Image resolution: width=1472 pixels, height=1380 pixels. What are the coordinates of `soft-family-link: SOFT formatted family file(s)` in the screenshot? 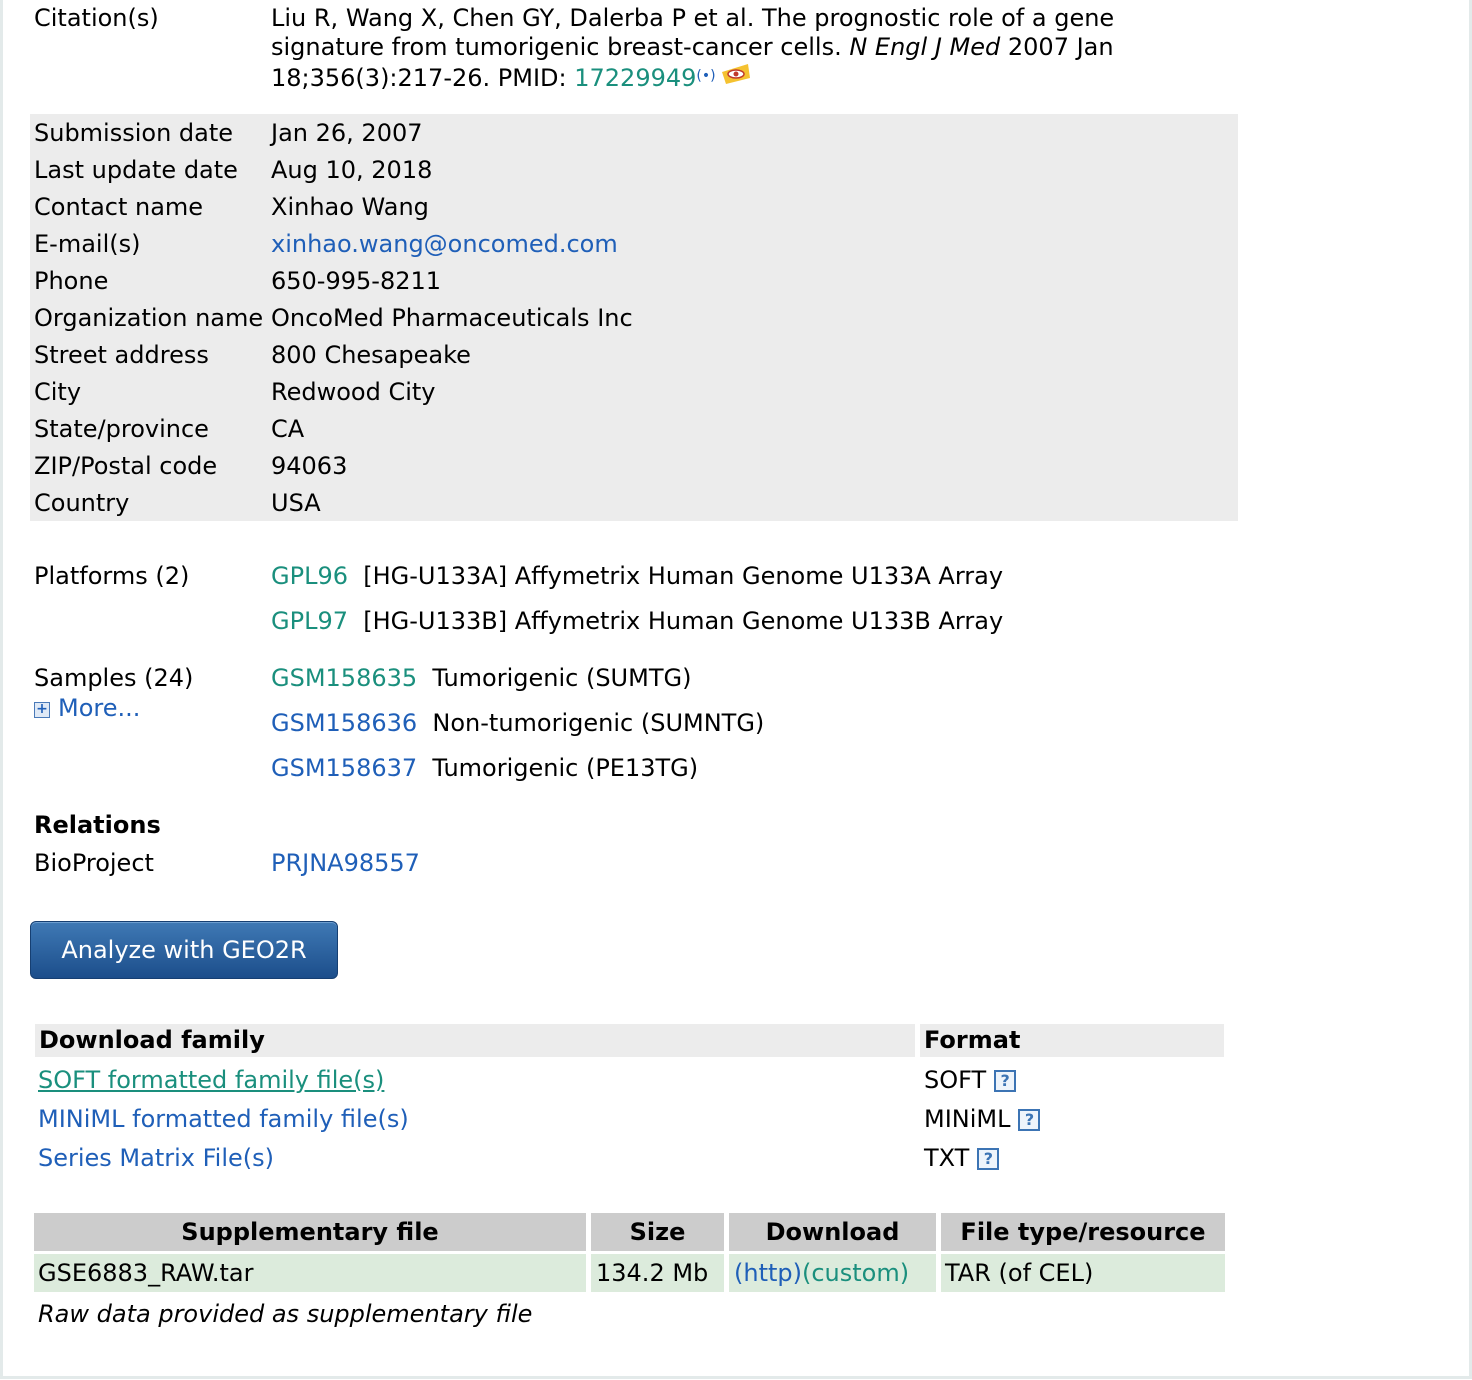 It's located at (211, 1080).